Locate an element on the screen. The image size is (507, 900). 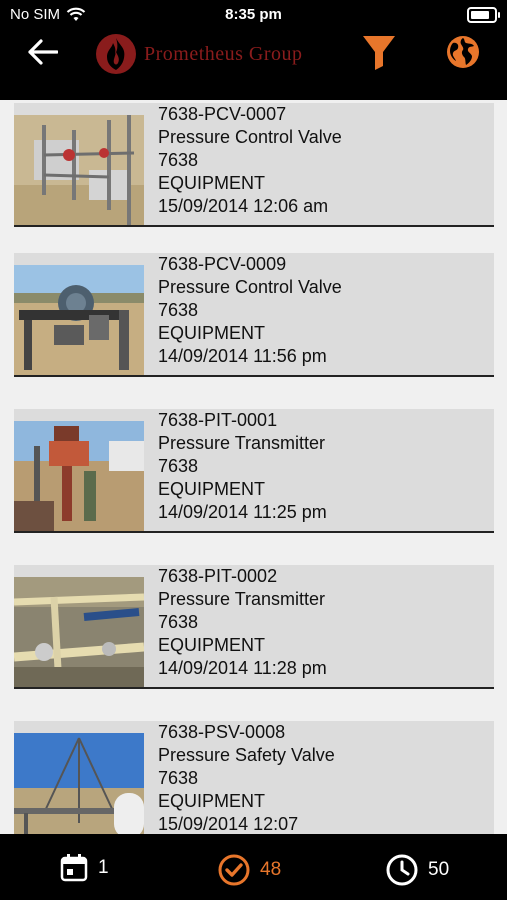
item-date: 15/09/2014 12:07 is located at coordinates (228, 824).